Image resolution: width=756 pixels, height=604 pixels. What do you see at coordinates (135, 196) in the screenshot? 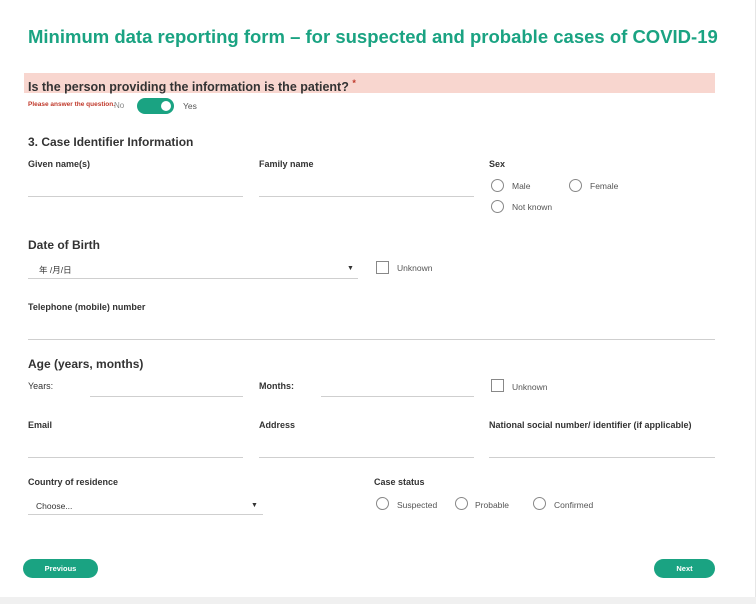
I see `given-name-input` at bounding box center [135, 196].